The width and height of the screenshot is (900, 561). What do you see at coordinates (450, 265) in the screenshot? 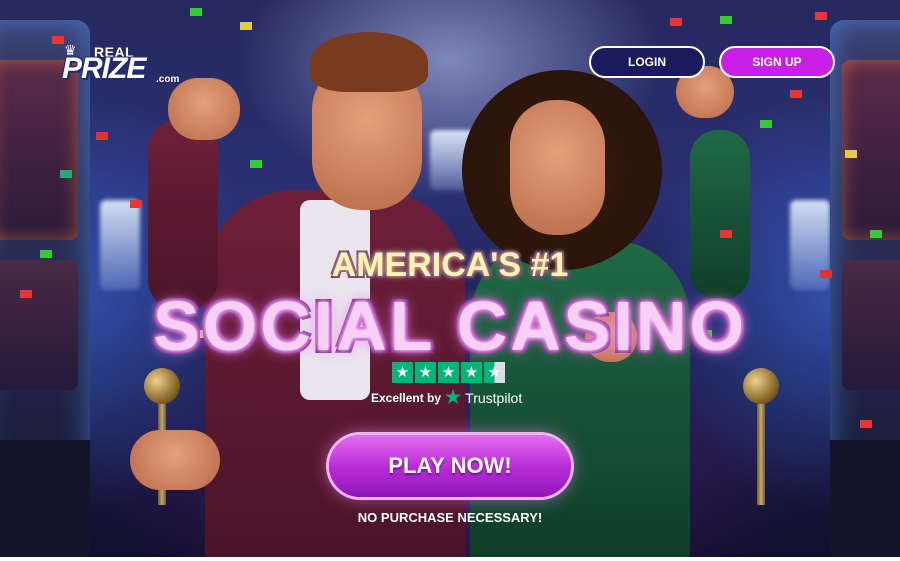
I see `hero-tagline: AMERICA'S #1` at bounding box center [450, 265].